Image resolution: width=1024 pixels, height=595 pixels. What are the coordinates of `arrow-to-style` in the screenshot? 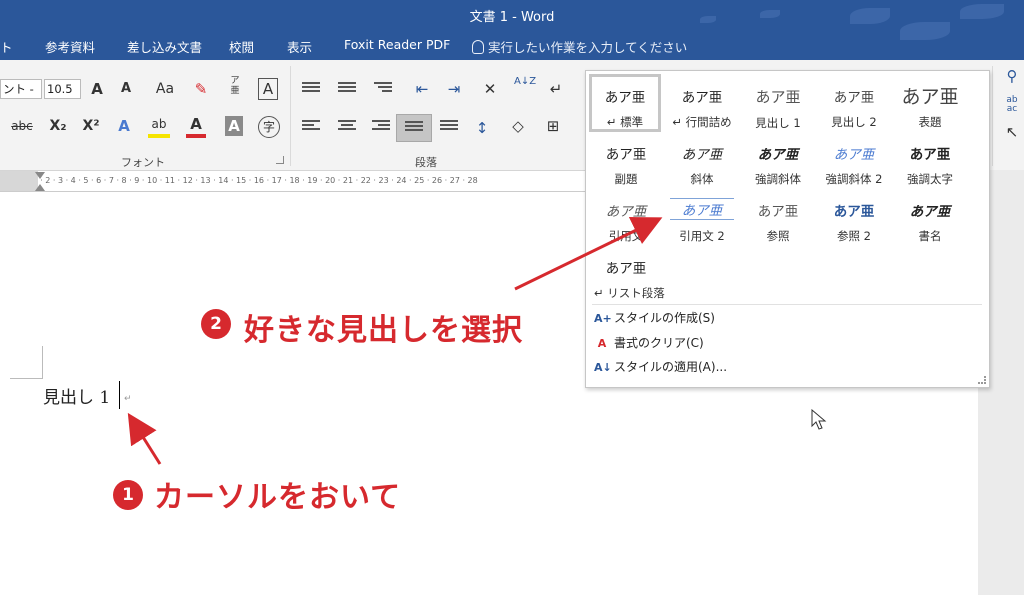 It's located at (588, 253).